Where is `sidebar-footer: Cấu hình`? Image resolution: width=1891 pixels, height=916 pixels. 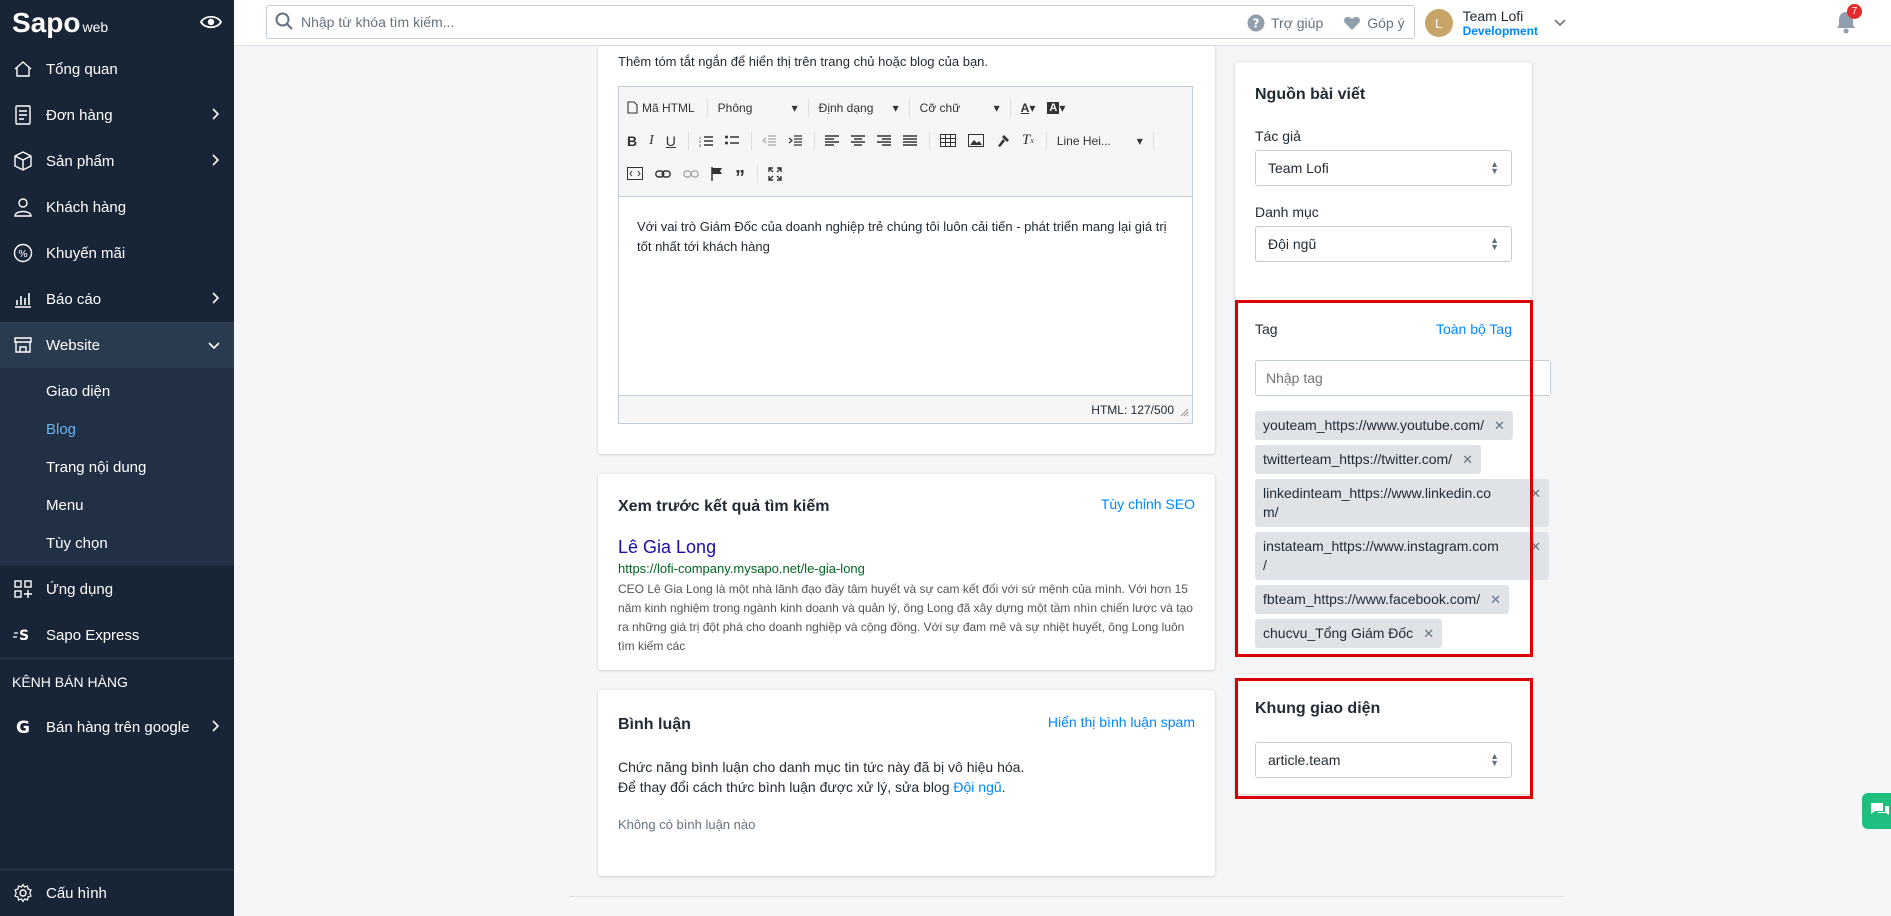
sidebar-footer: Cấu hình is located at coordinates (117, 892).